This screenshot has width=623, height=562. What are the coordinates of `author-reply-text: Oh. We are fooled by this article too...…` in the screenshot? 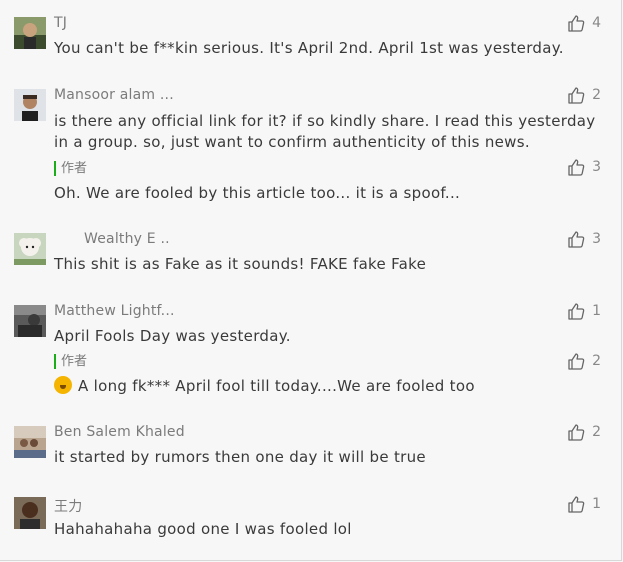 It's located at (257, 193).